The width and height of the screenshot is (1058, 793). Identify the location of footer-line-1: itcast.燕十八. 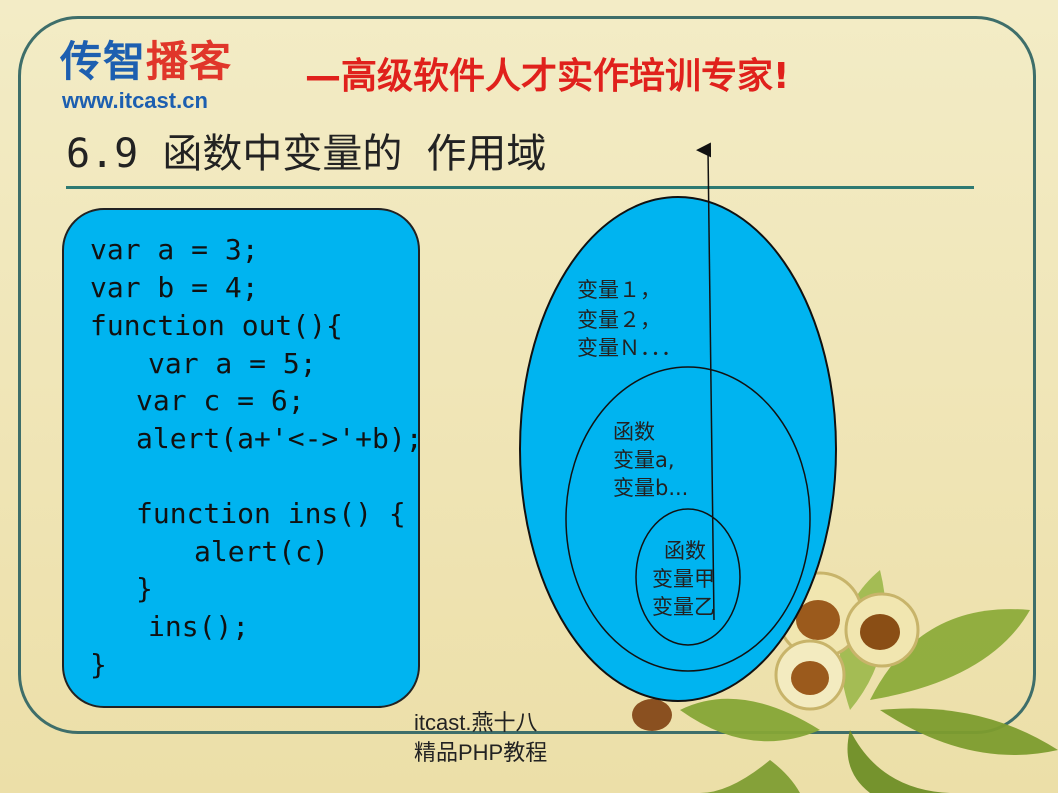
(476, 722).